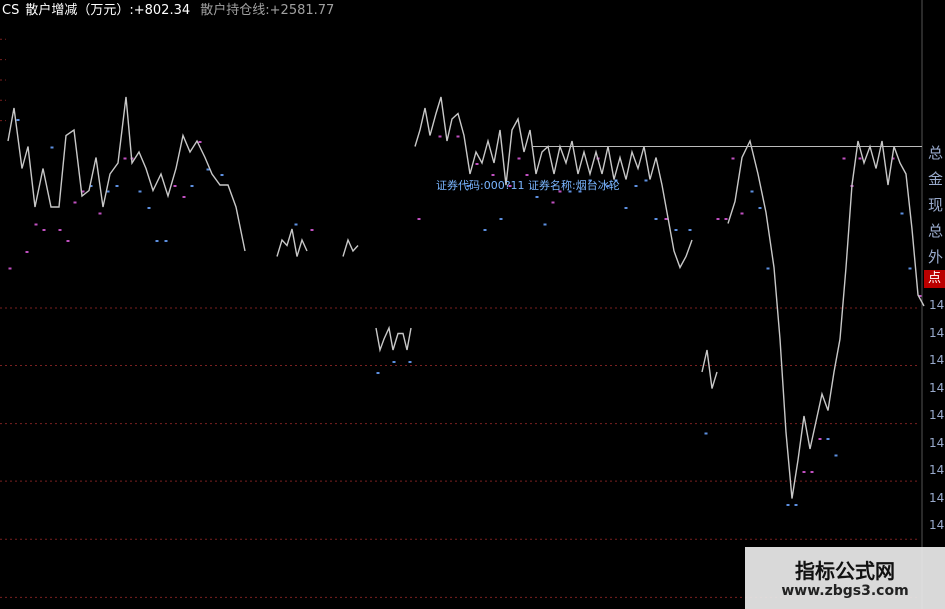 The height and width of the screenshot is (609, 945). What do you see at coordinates (11, 10) in the screenshot?
I see `series-code: CS` at bounding box center [11, 10].